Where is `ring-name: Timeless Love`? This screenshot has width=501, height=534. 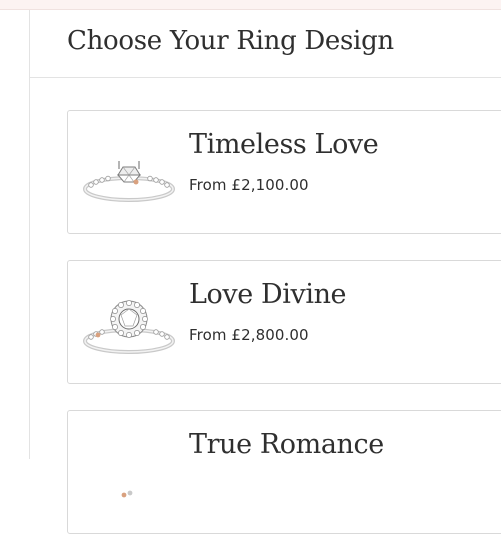 ring-name: Timeless Love is located at coordinates (284, 144).